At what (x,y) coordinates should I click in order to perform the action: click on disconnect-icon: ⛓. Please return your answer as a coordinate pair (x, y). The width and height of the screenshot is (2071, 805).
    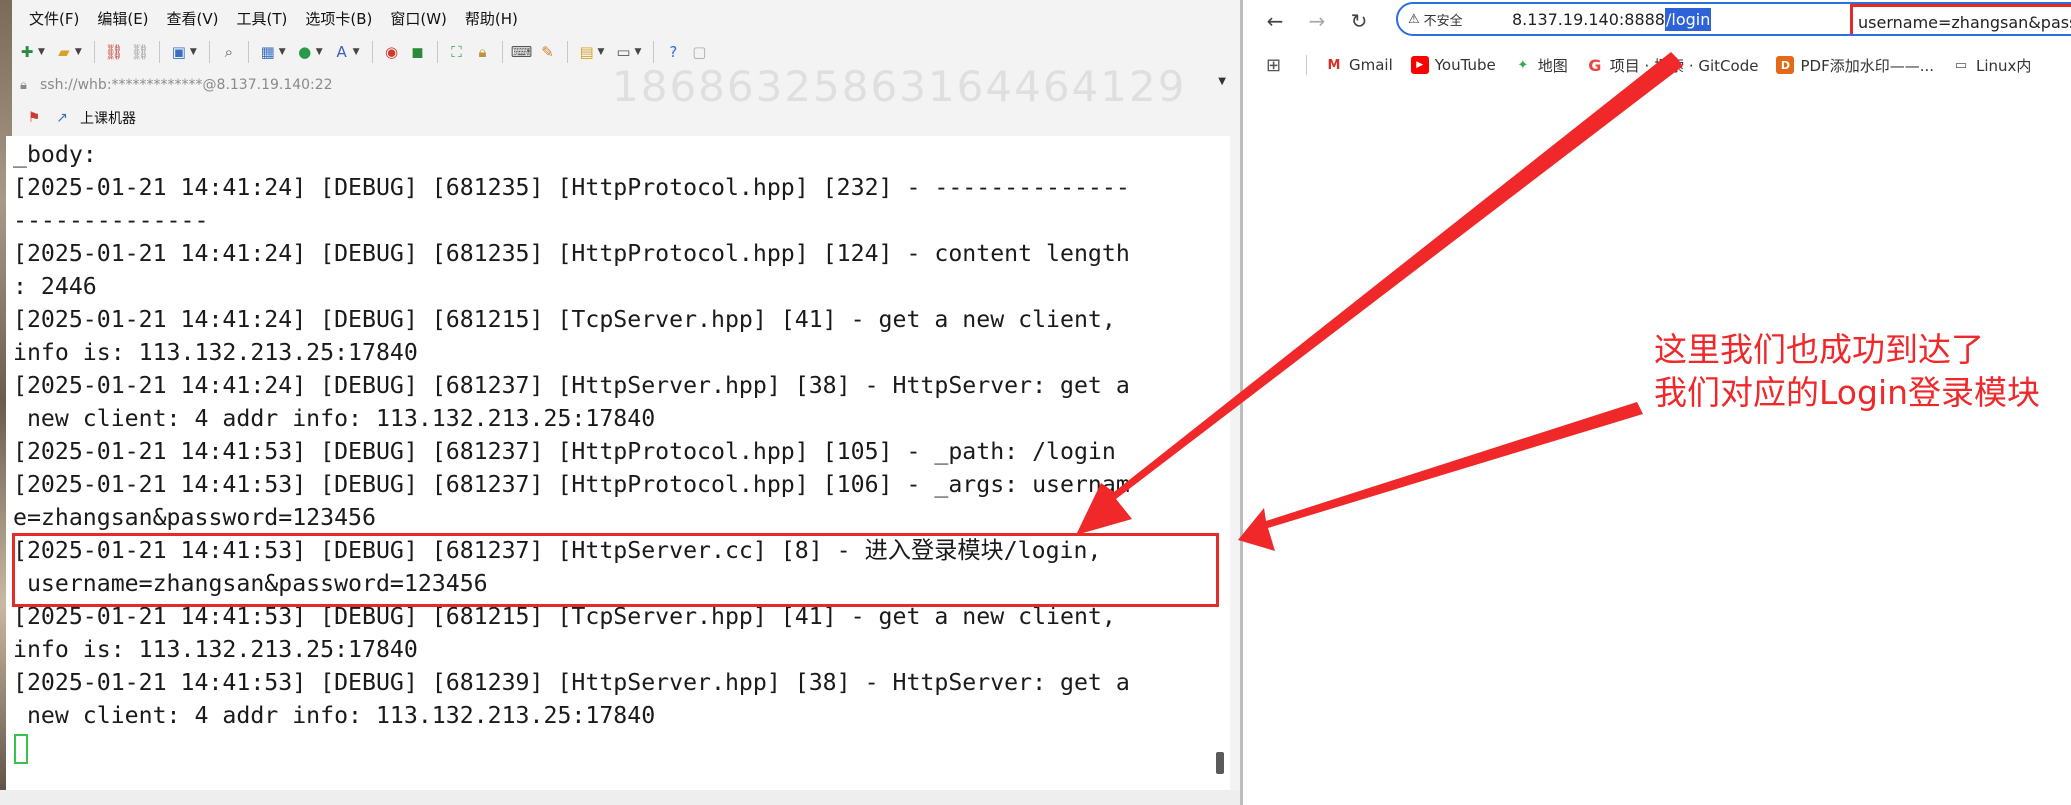
    Looking at the image, I should click on (140, 52).